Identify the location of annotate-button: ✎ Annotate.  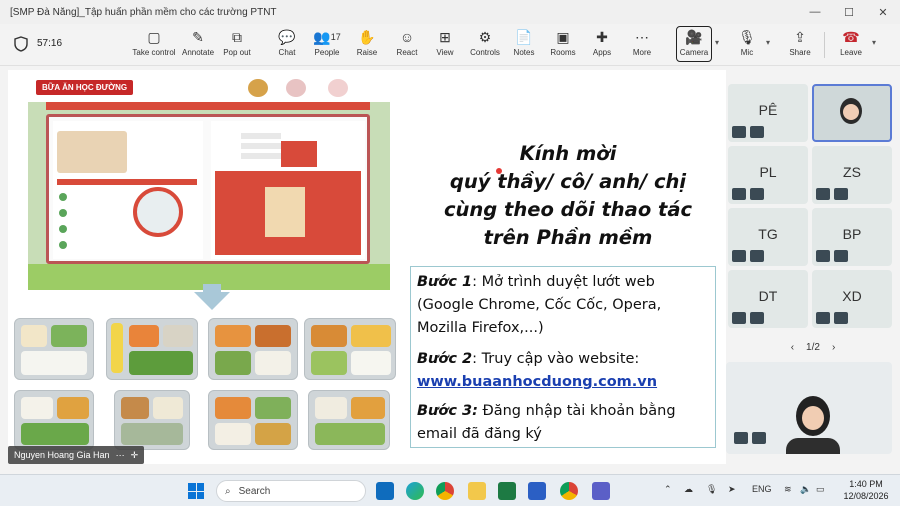
(198, 45).